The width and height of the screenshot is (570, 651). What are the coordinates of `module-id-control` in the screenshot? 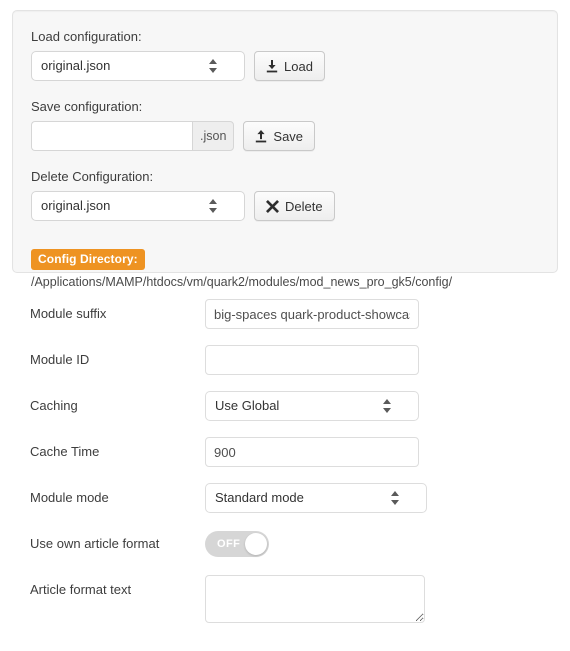 It's located at (387, 360).